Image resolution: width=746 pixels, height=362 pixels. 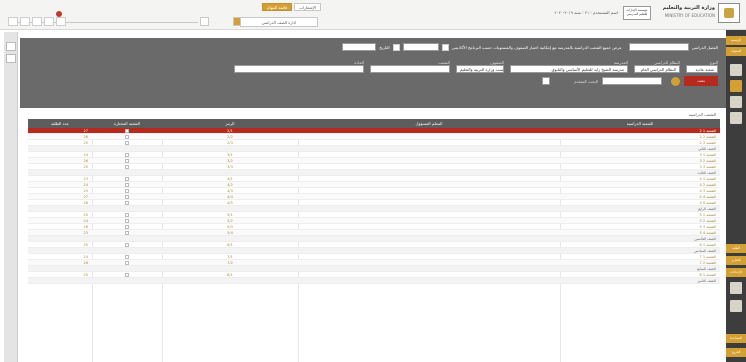 I want to click on filter-toggle, so click(x=204, y=21).